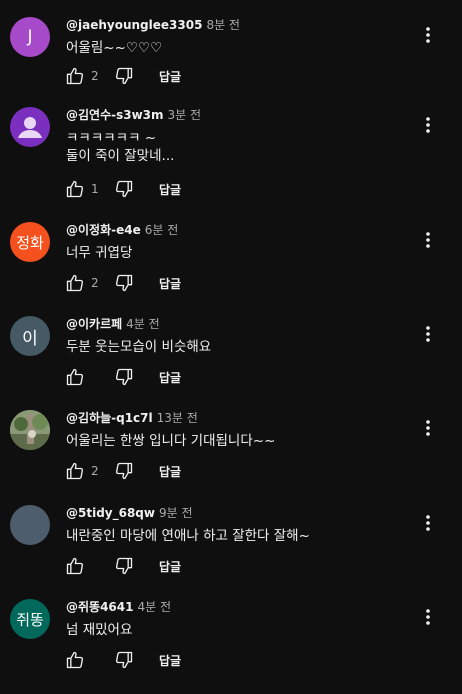  I want to click on comment-text: 너무 귀엽당, so click(99, 253).